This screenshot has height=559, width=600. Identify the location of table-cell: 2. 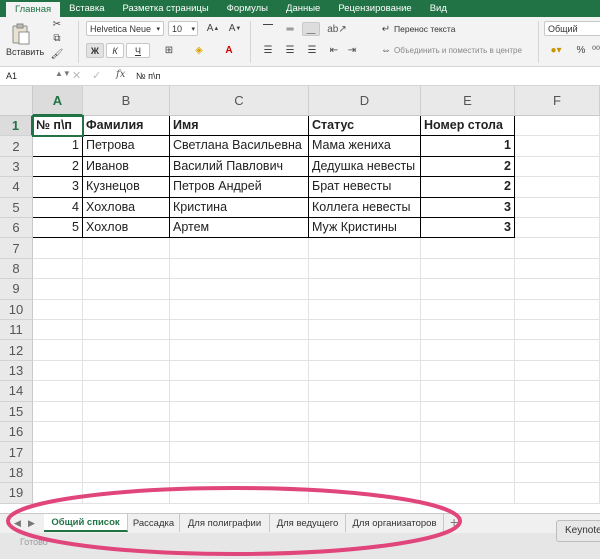
(58, 167).